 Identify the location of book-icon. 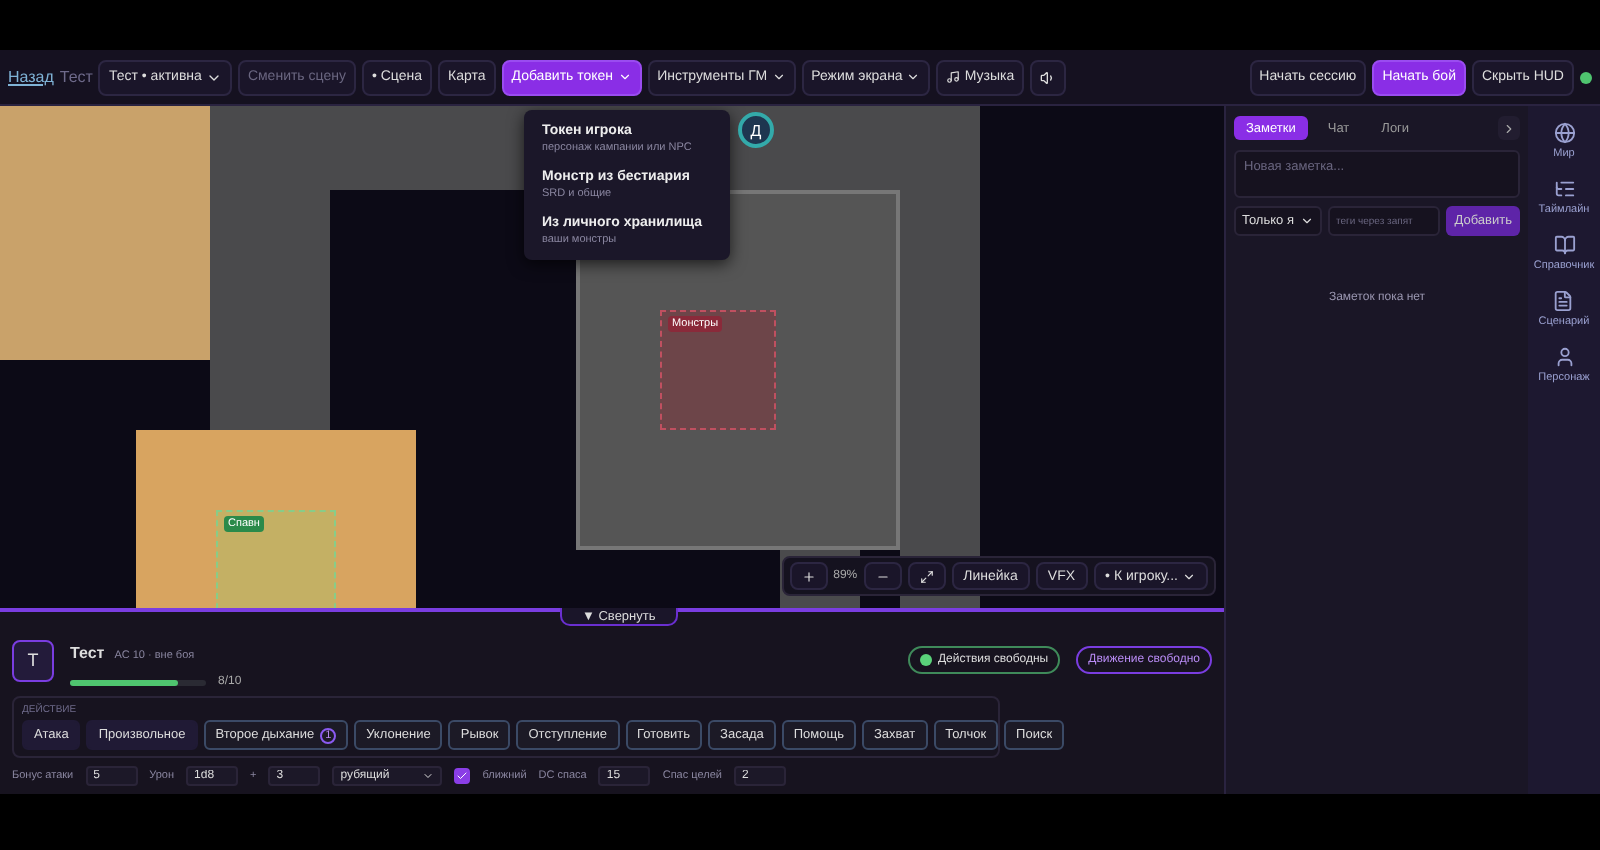
(1564, 245).